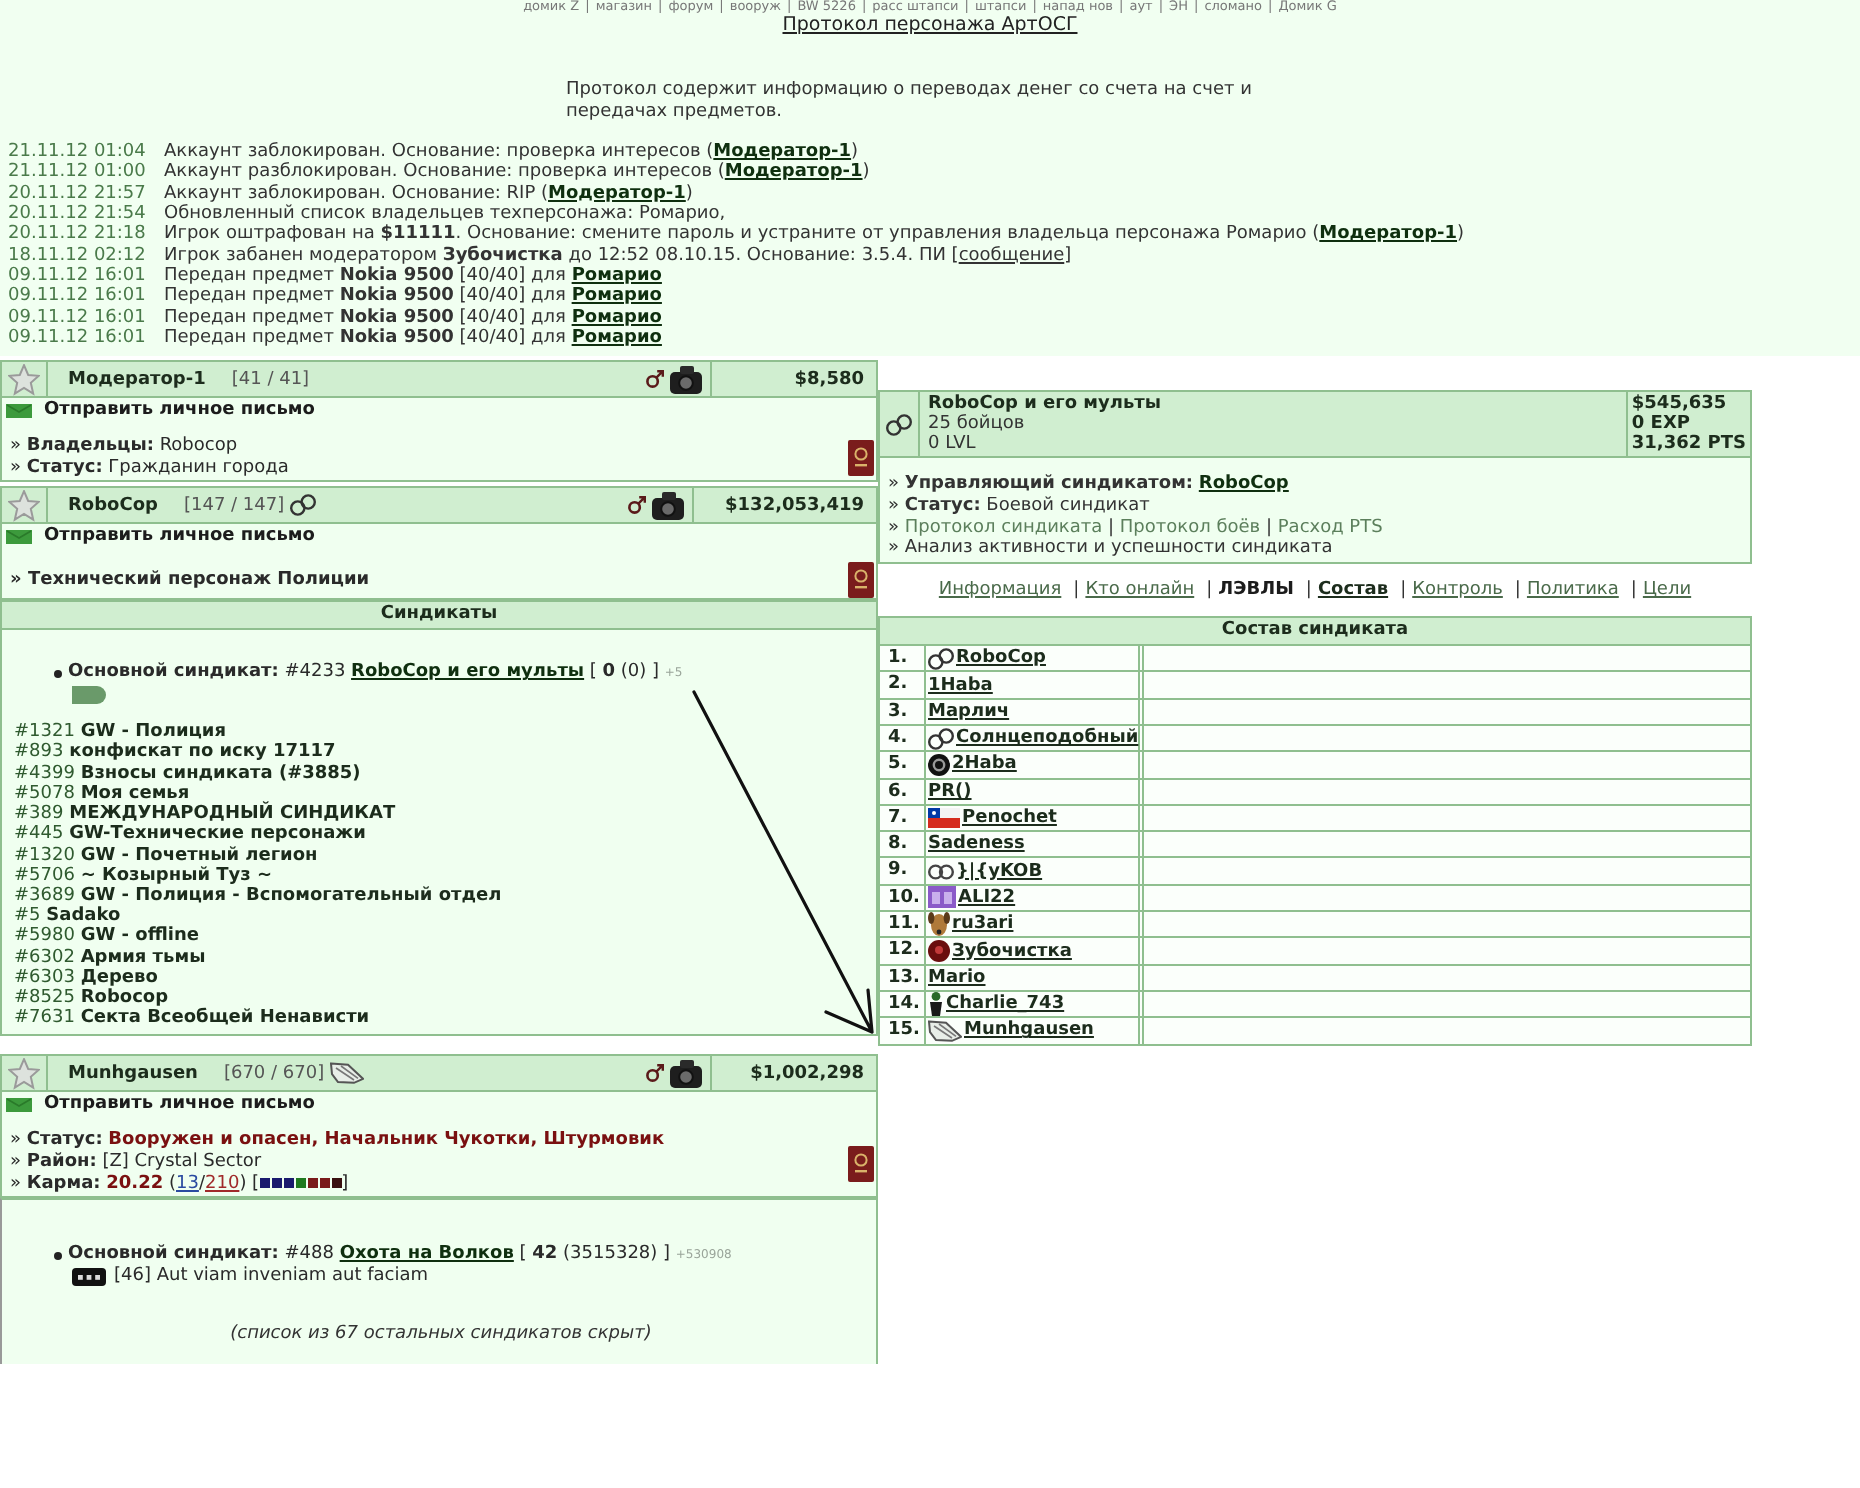 The image size is (1860, 1488). What do you see at coordinates (441, 732) in the screenshot?
I see `syndicate-entry: #1321 GW - Полиция` at bounding box center [441, 732].